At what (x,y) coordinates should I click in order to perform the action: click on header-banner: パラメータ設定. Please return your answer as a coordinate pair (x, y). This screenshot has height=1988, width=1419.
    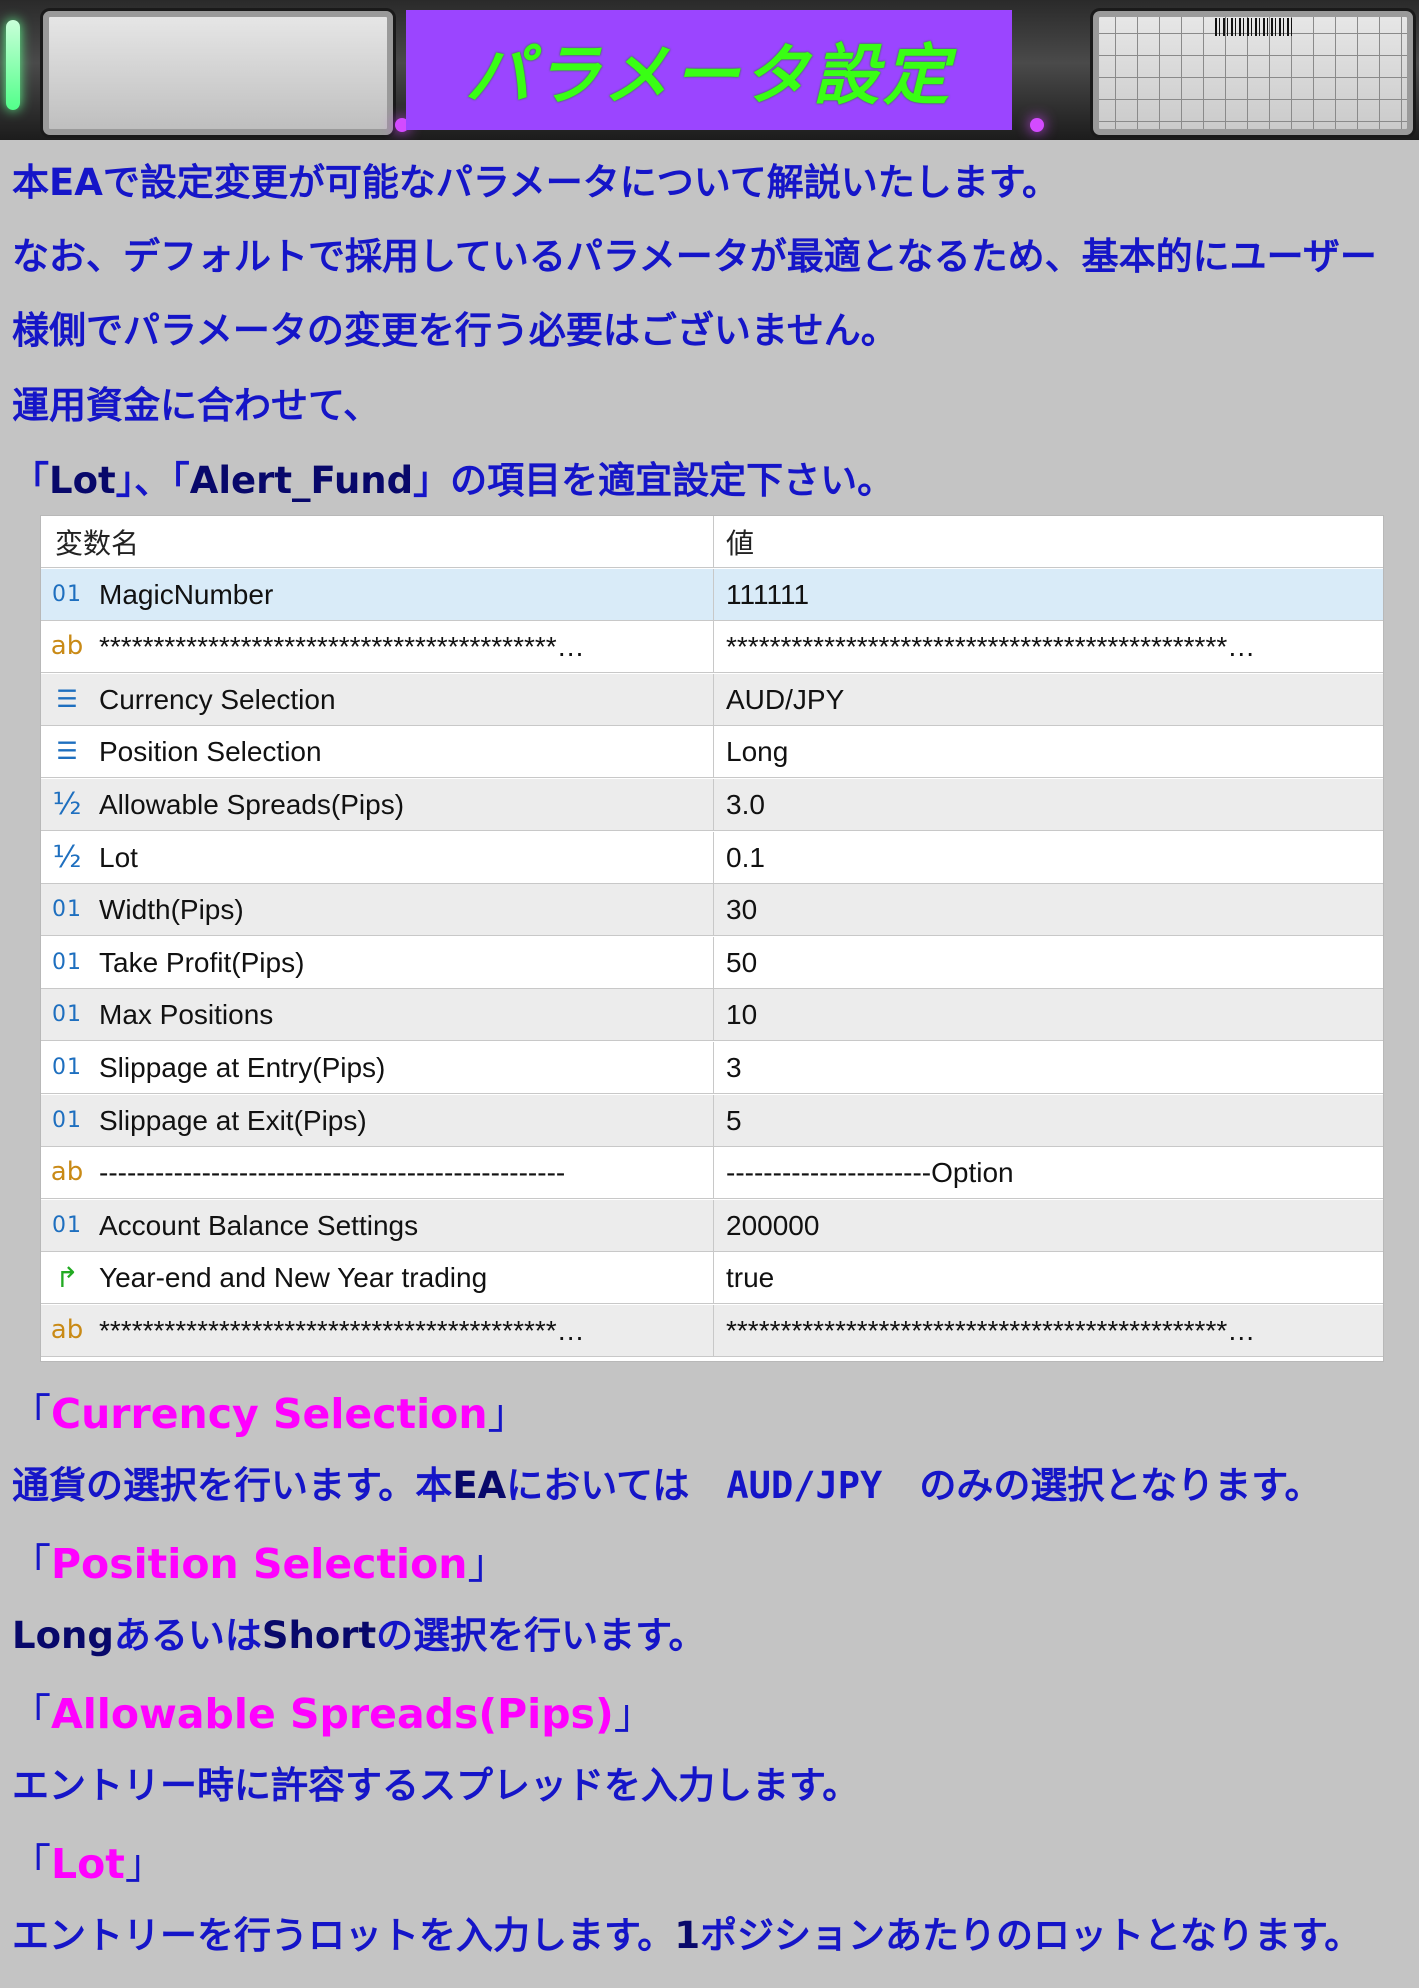
    Looking at the image, I should click on (709, 70).